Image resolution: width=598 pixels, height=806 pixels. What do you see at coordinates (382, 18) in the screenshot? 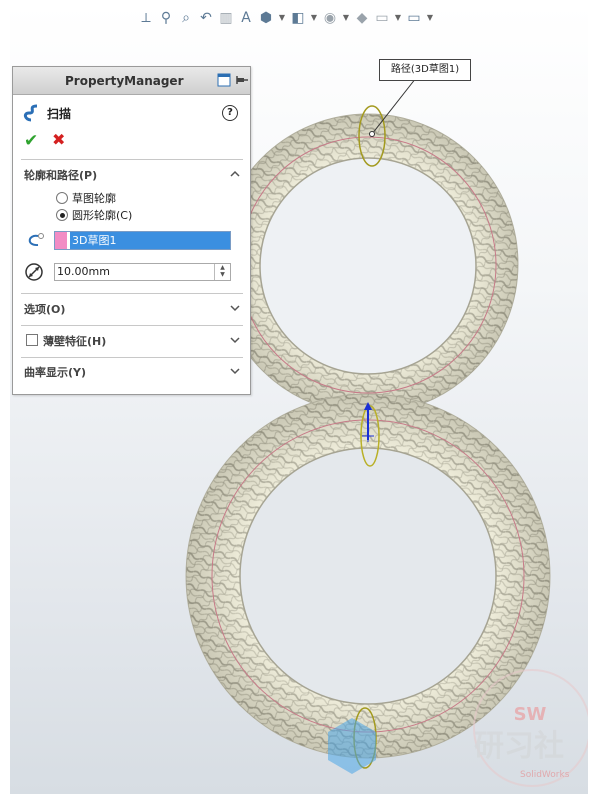
I see `apply-scene-icon: ▭` at bounding box center [382, 18].